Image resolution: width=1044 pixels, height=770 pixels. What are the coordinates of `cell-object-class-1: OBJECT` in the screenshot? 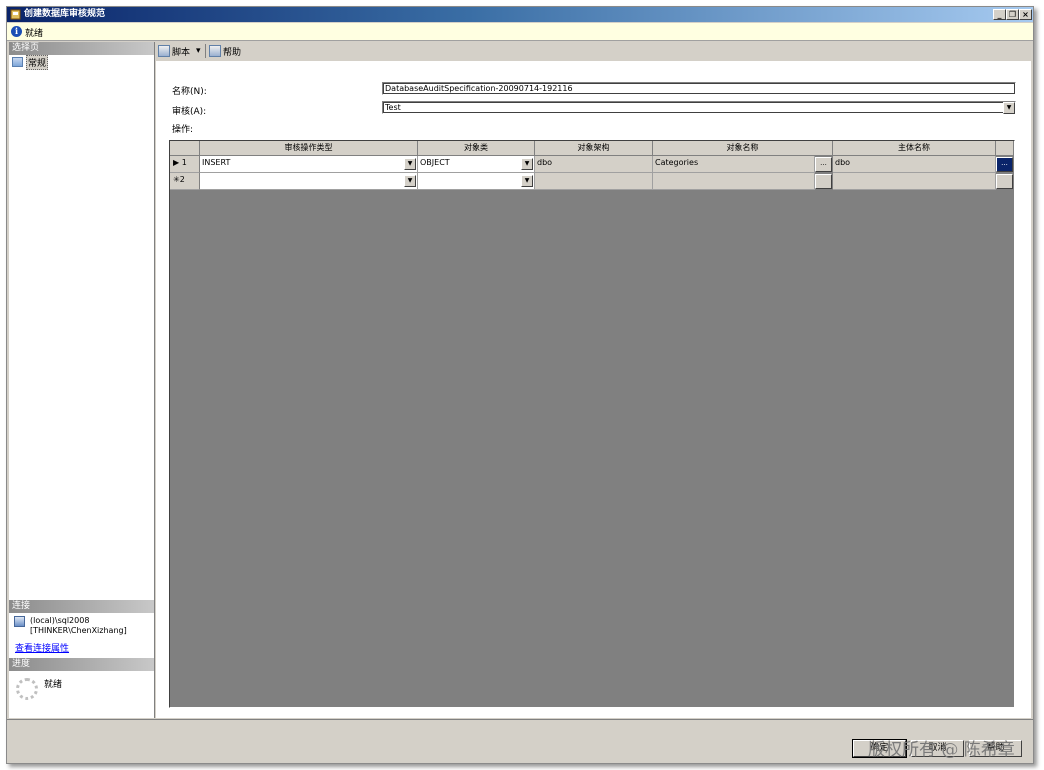 It's located at (476, 164).